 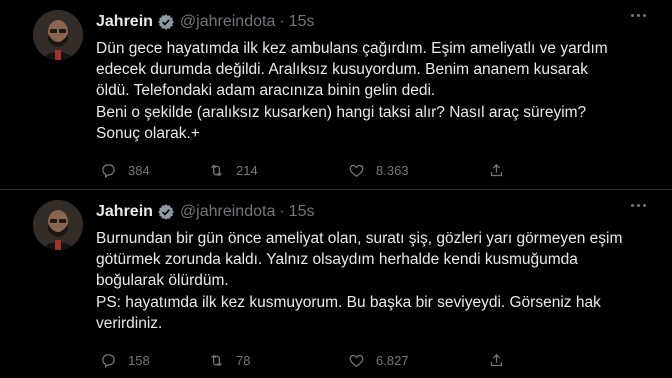 What do you see at coordinates (418, 360) in the screenshot?
I see `like-button: 6.827` at bounding box center [418, 360].